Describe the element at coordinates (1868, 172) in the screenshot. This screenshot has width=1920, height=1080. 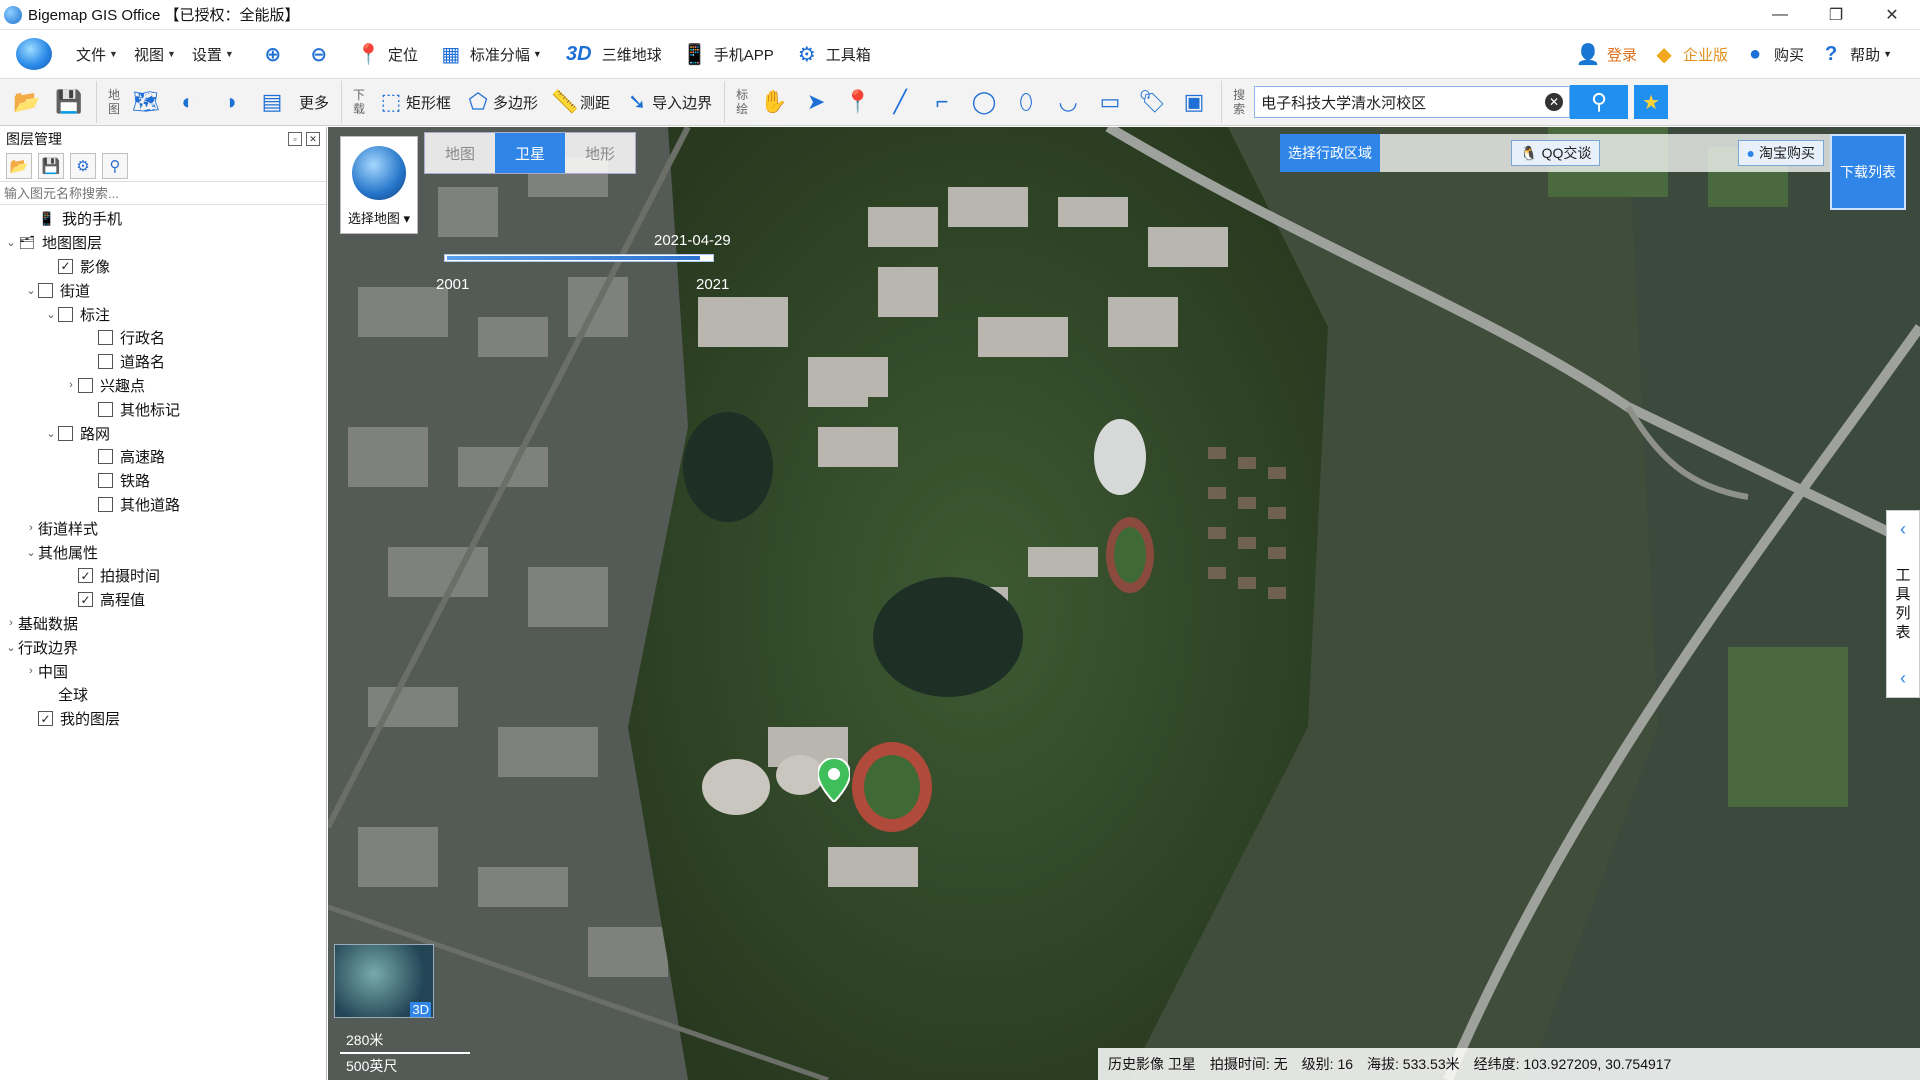
I see `download-list-button: 下载列表` at that location.